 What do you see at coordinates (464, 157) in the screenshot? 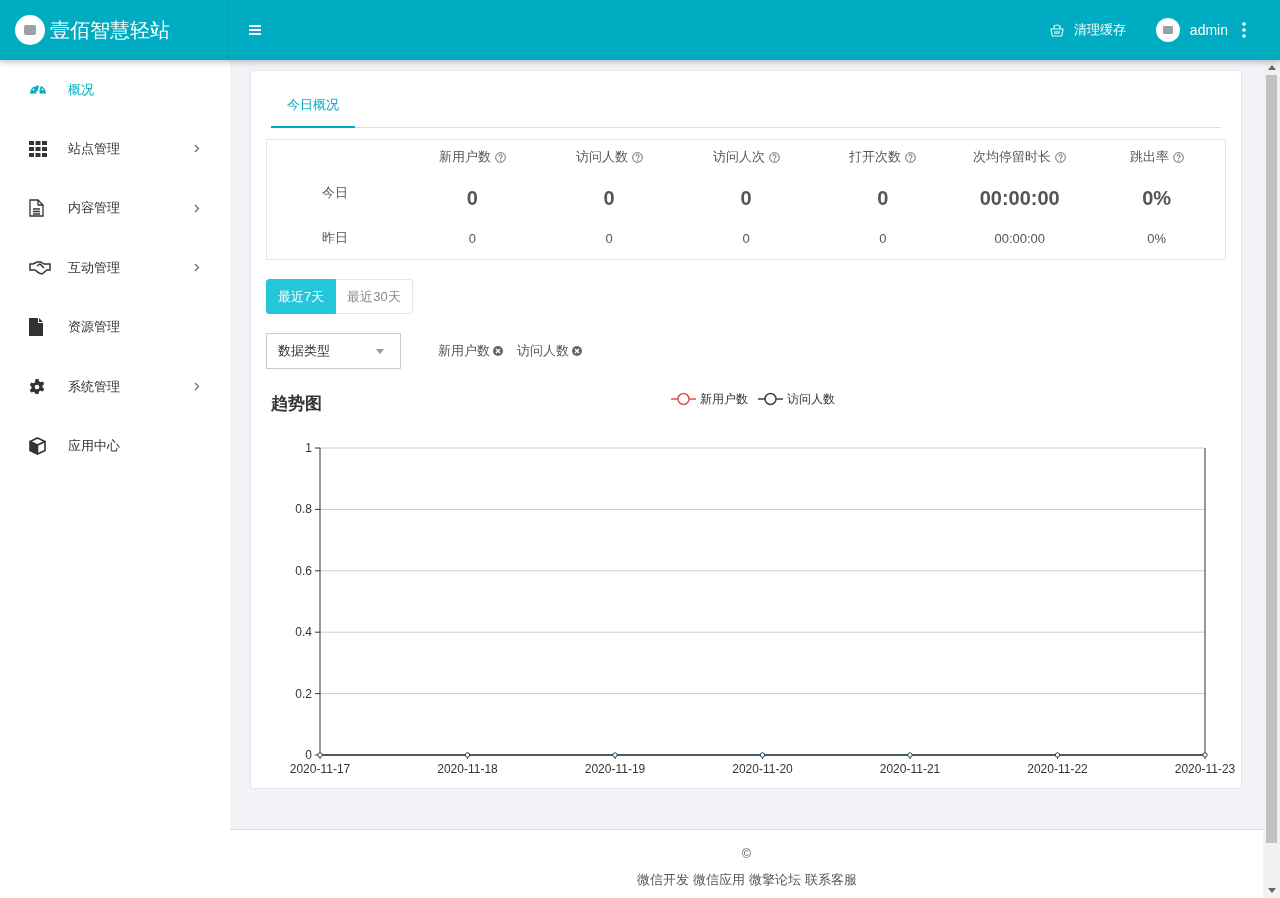
I see `column-header: 新用户数` at bounding box center [464, 157].